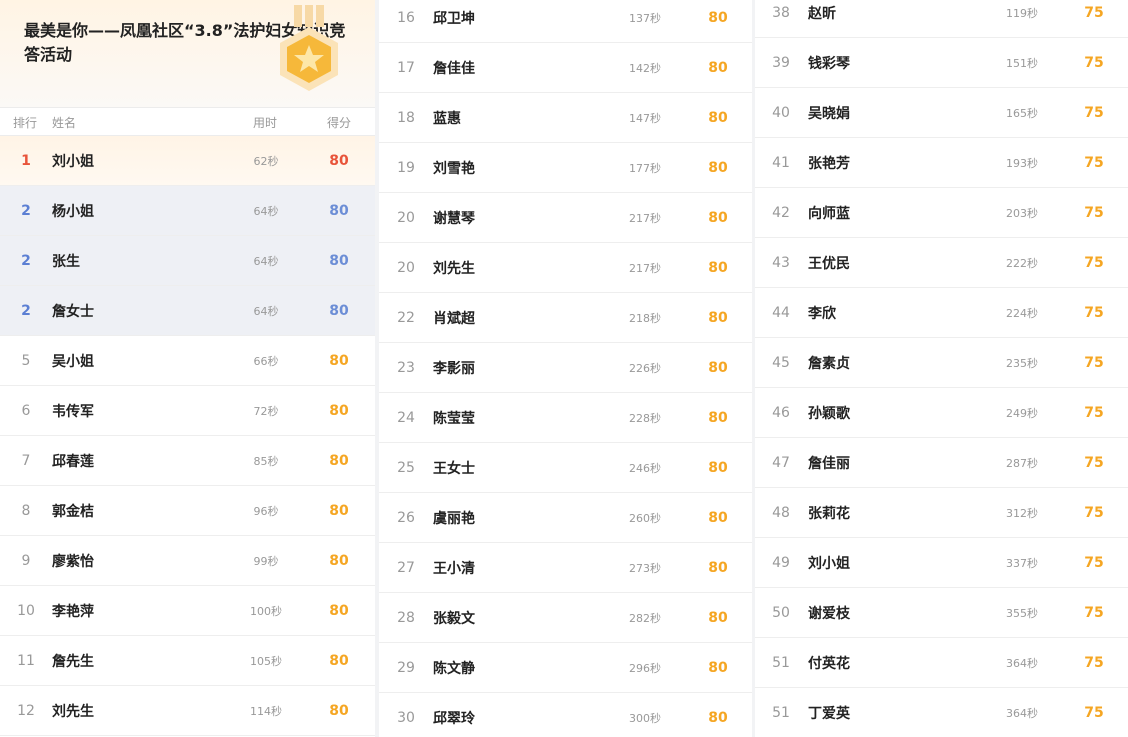  I want to click on participant-name: 谢慧琴, so click(454, 218).